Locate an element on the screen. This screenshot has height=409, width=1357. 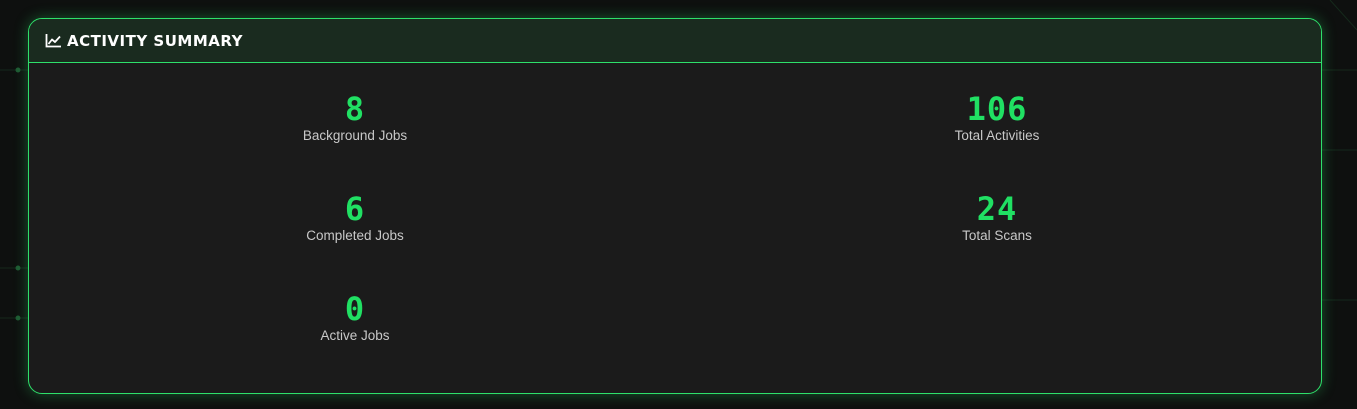
stat-value: 6 is located at coordinates (355, 209).